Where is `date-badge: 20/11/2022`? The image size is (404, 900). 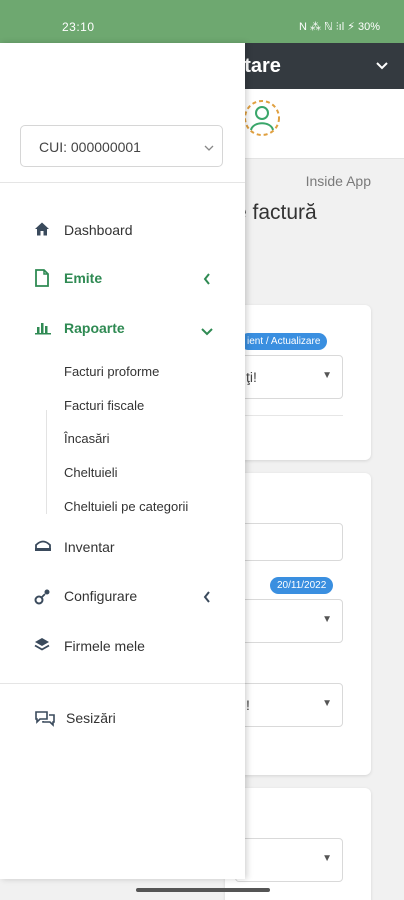 date-badge: 20/11/2022 is located at coordinates (302, 585).